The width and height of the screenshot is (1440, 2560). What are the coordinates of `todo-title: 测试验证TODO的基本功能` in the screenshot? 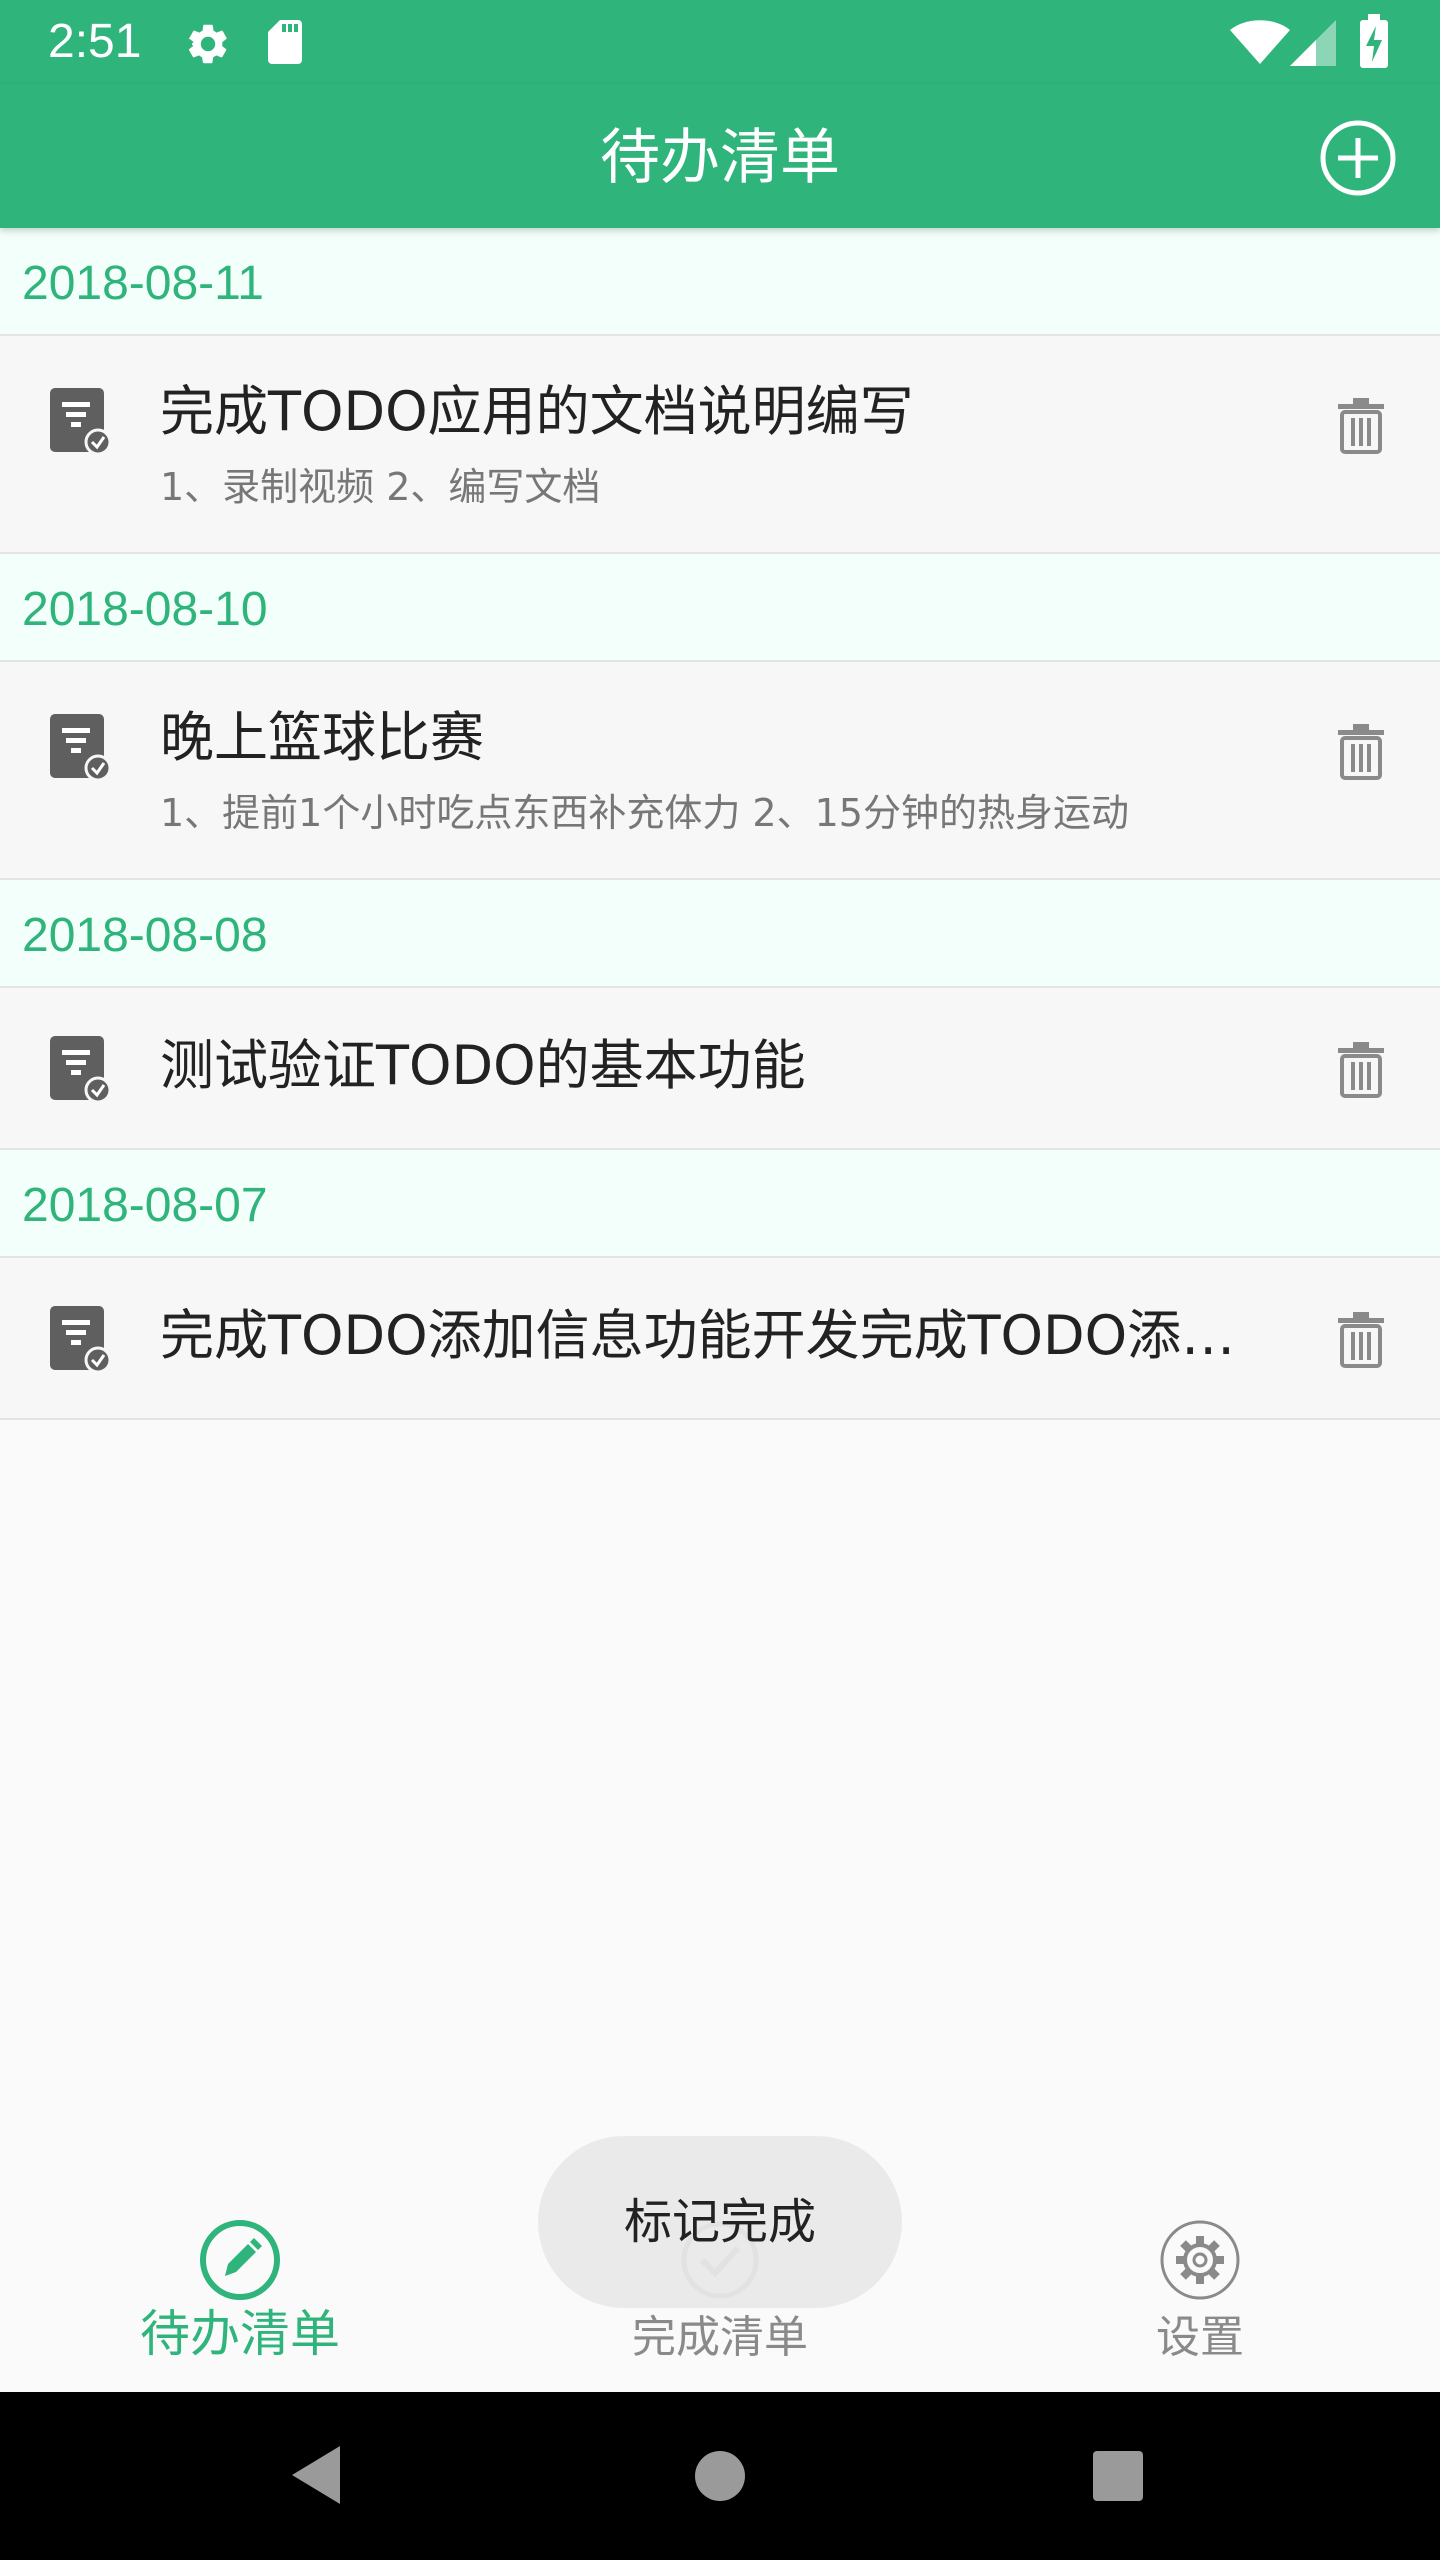 It's located at (483, 1065).